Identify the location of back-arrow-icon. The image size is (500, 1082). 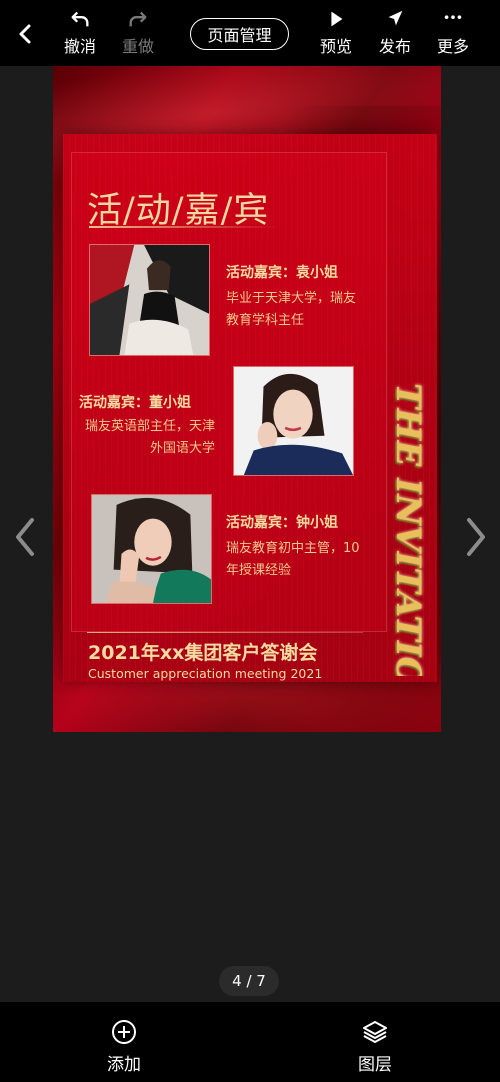
(26, 34).